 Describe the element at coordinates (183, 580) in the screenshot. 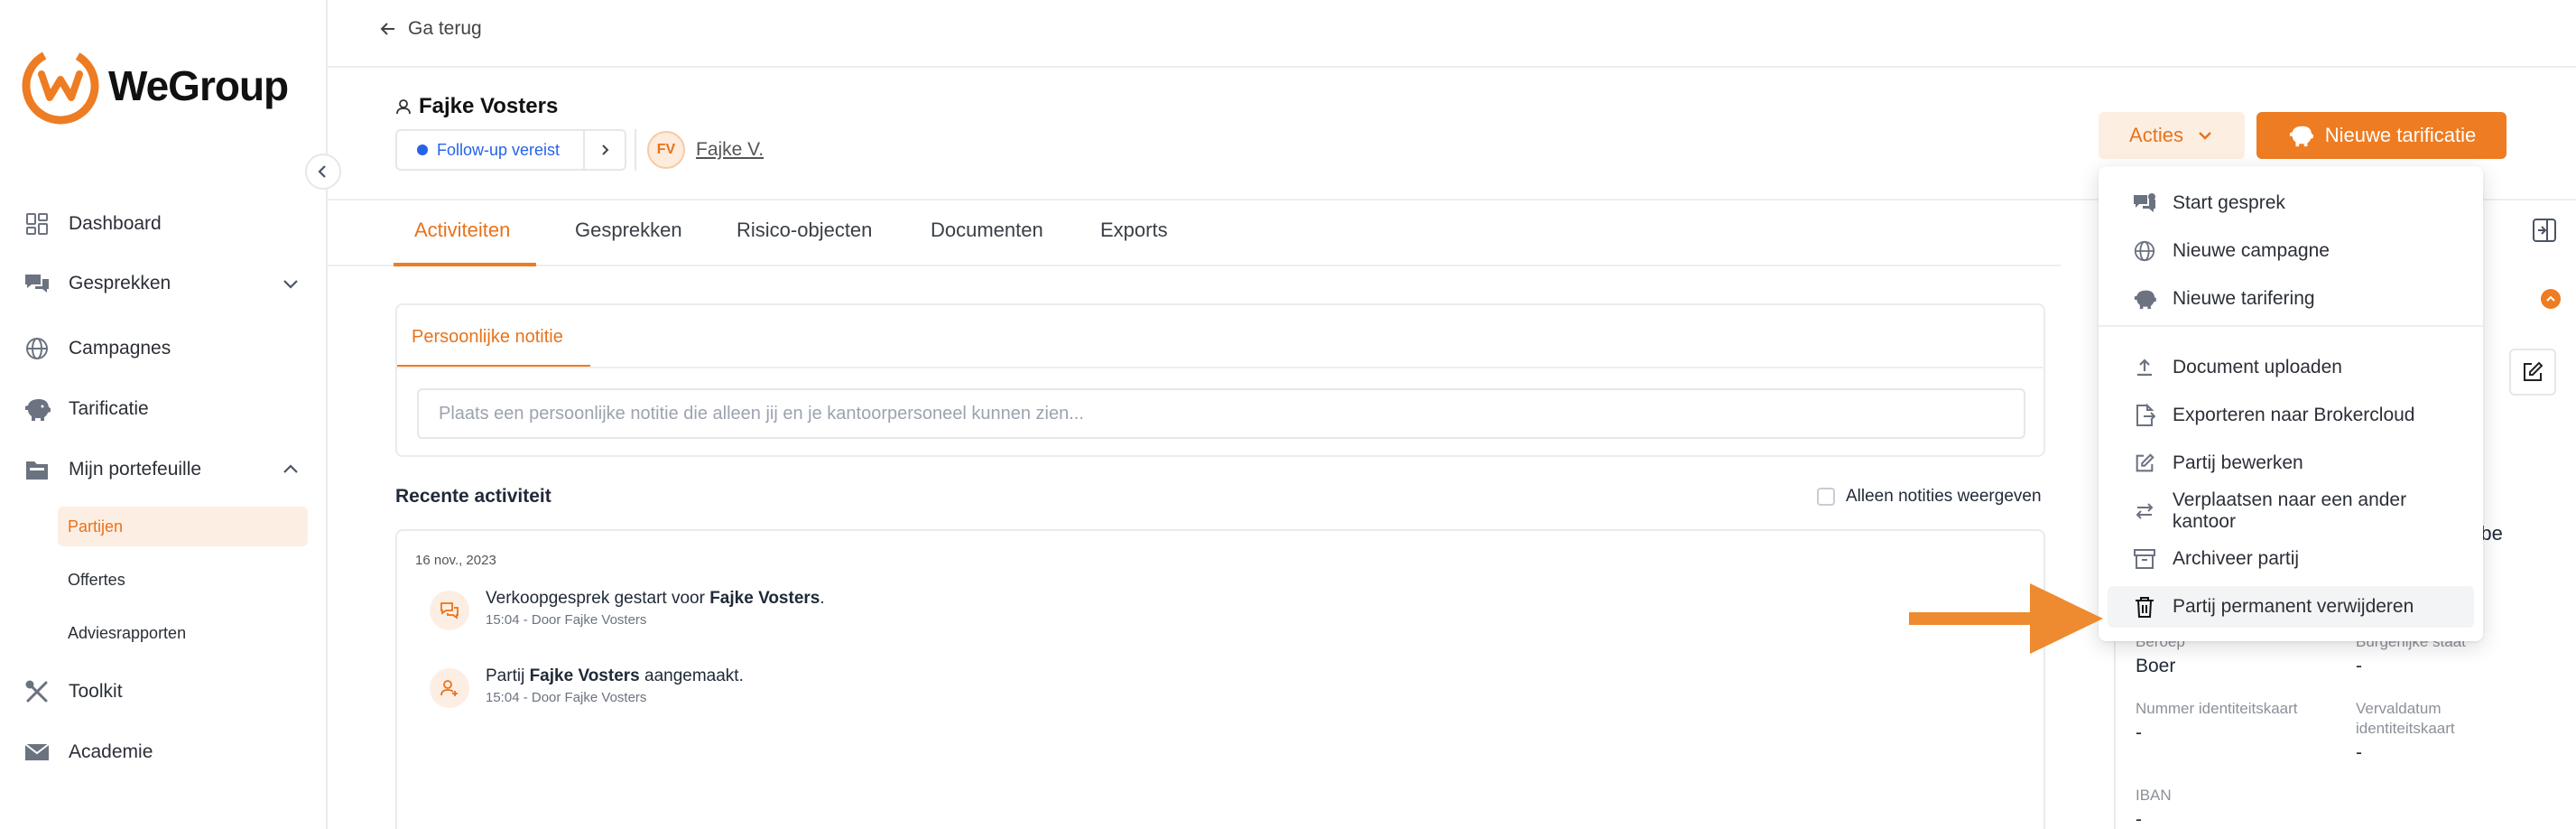

I see `sidebar-subitem-offertes: Offertes` at that location.